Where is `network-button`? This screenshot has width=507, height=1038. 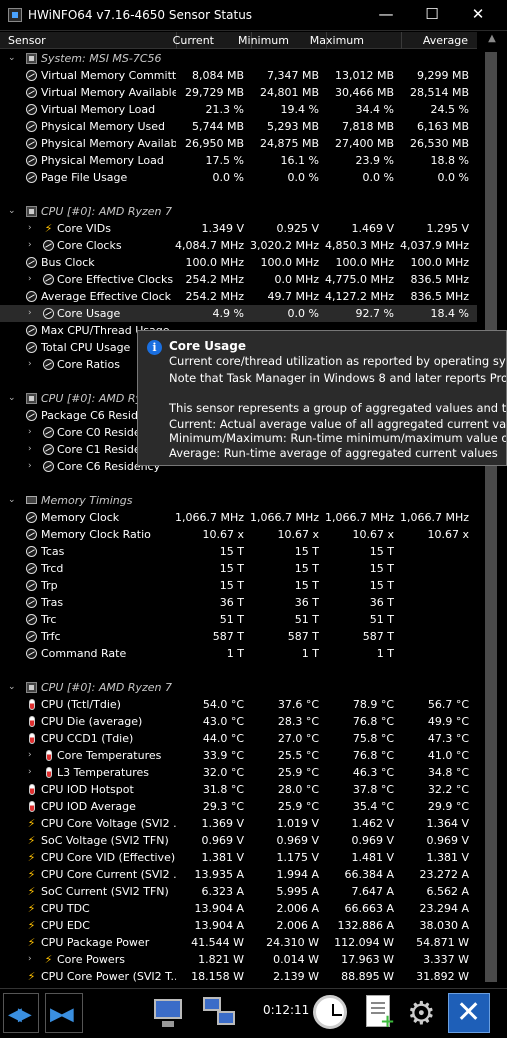 network-button is located at coordinates (220, 1013).